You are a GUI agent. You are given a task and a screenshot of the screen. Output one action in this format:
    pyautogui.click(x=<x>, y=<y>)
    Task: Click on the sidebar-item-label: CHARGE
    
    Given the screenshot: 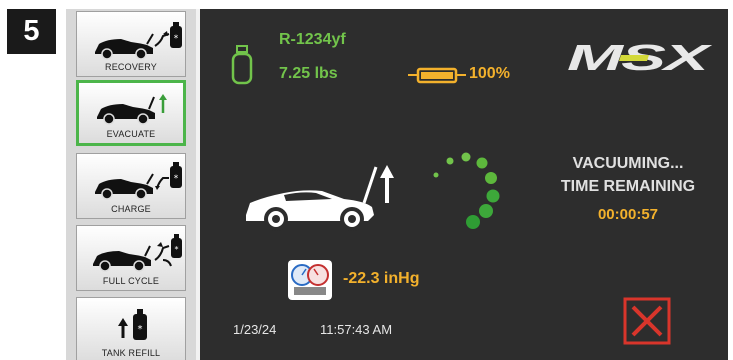 What is the action you would take?
    pyautogui.click(x=131, y=209)
    